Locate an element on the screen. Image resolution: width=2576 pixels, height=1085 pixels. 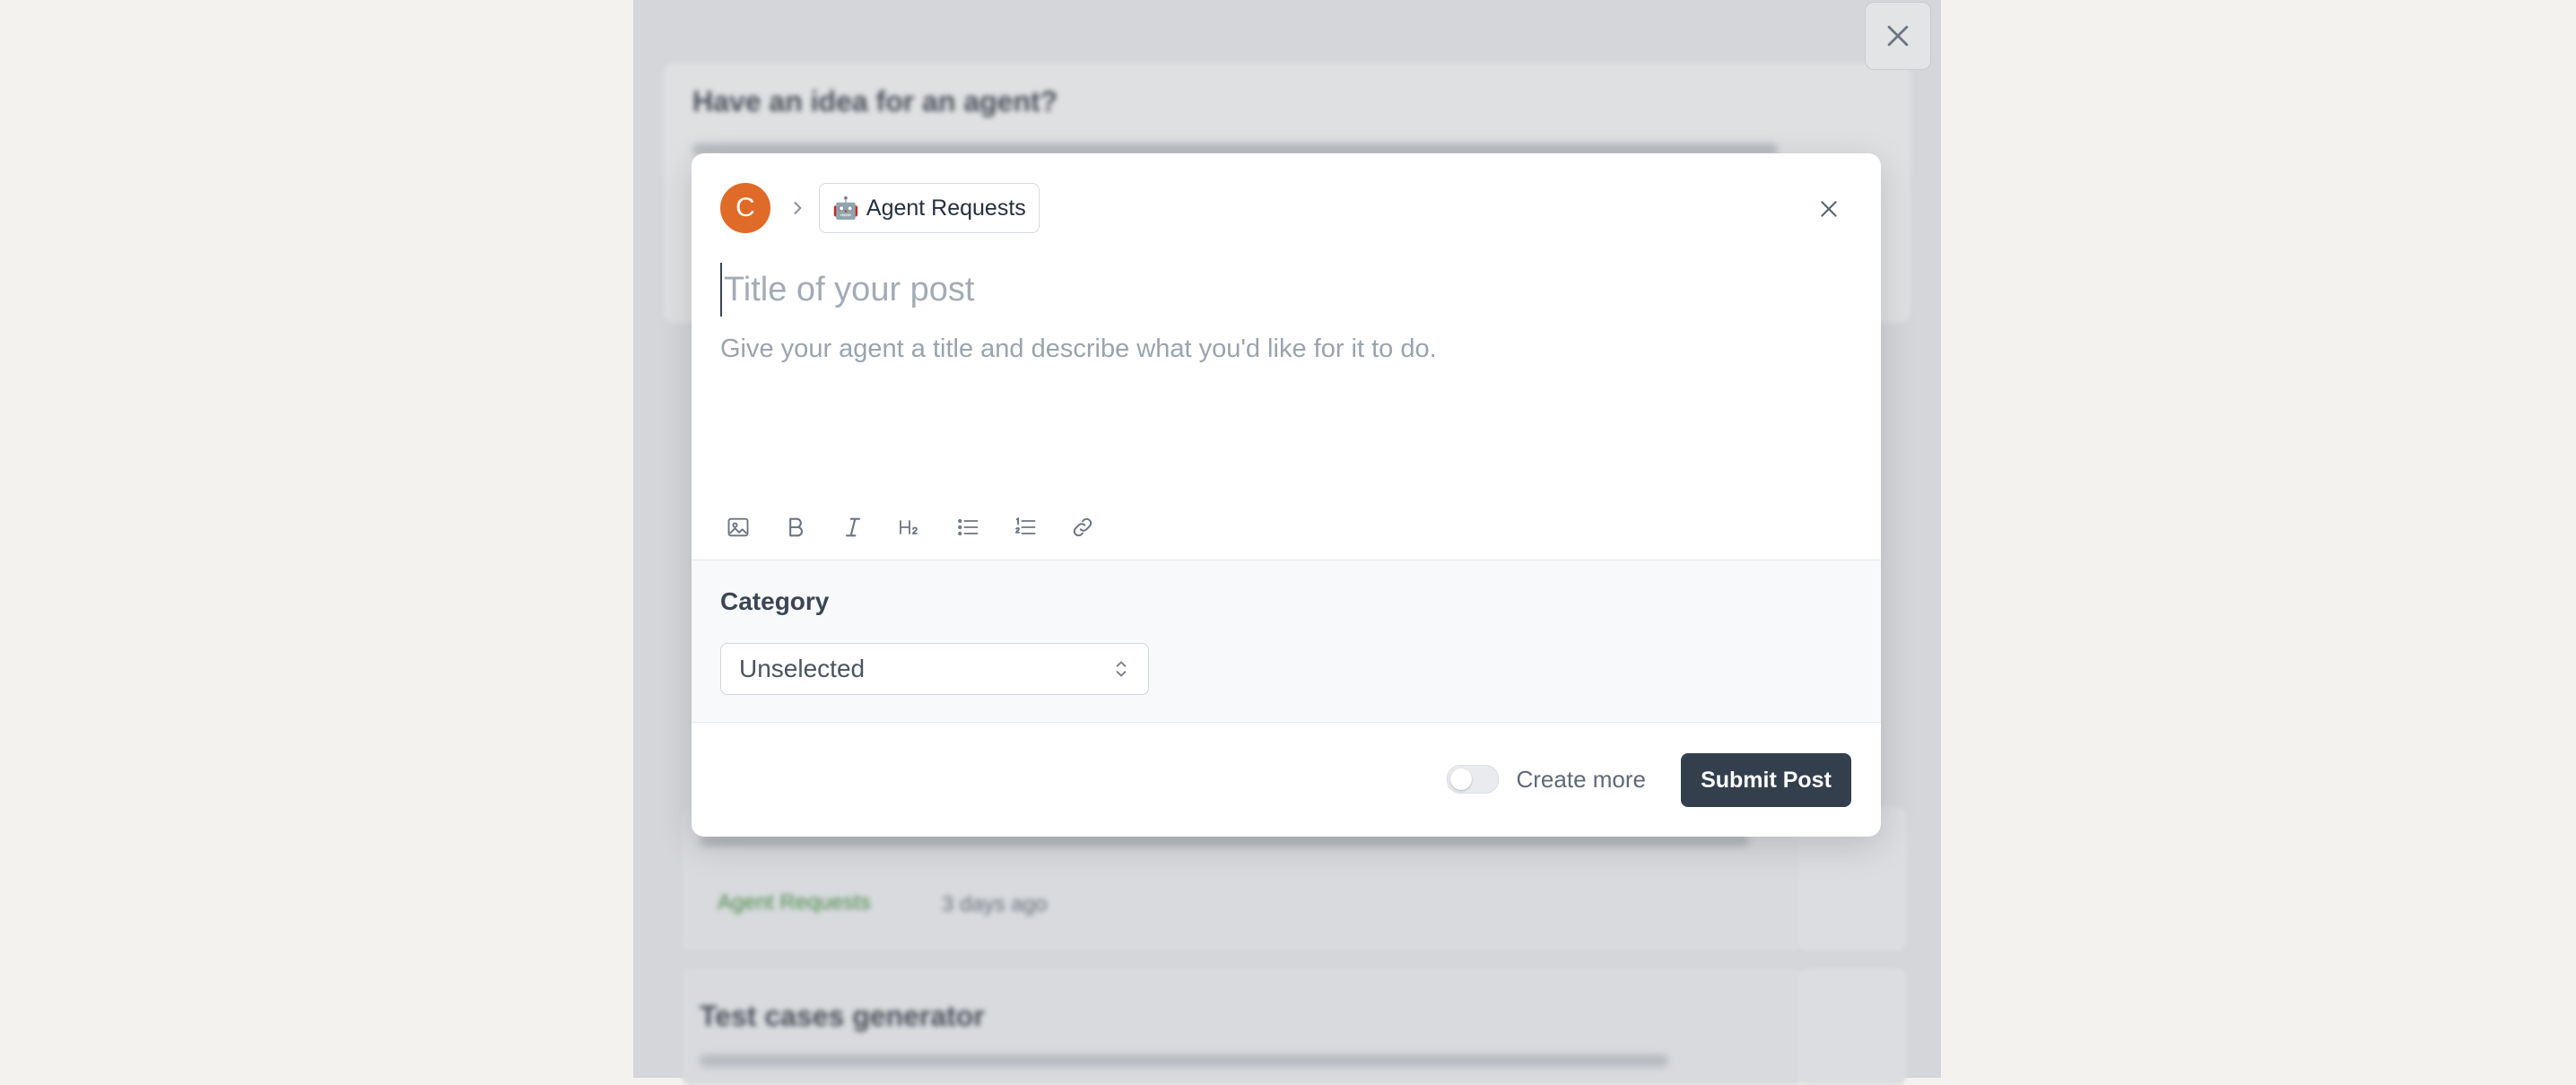
link-icon is located at coordinates (1083, 527).